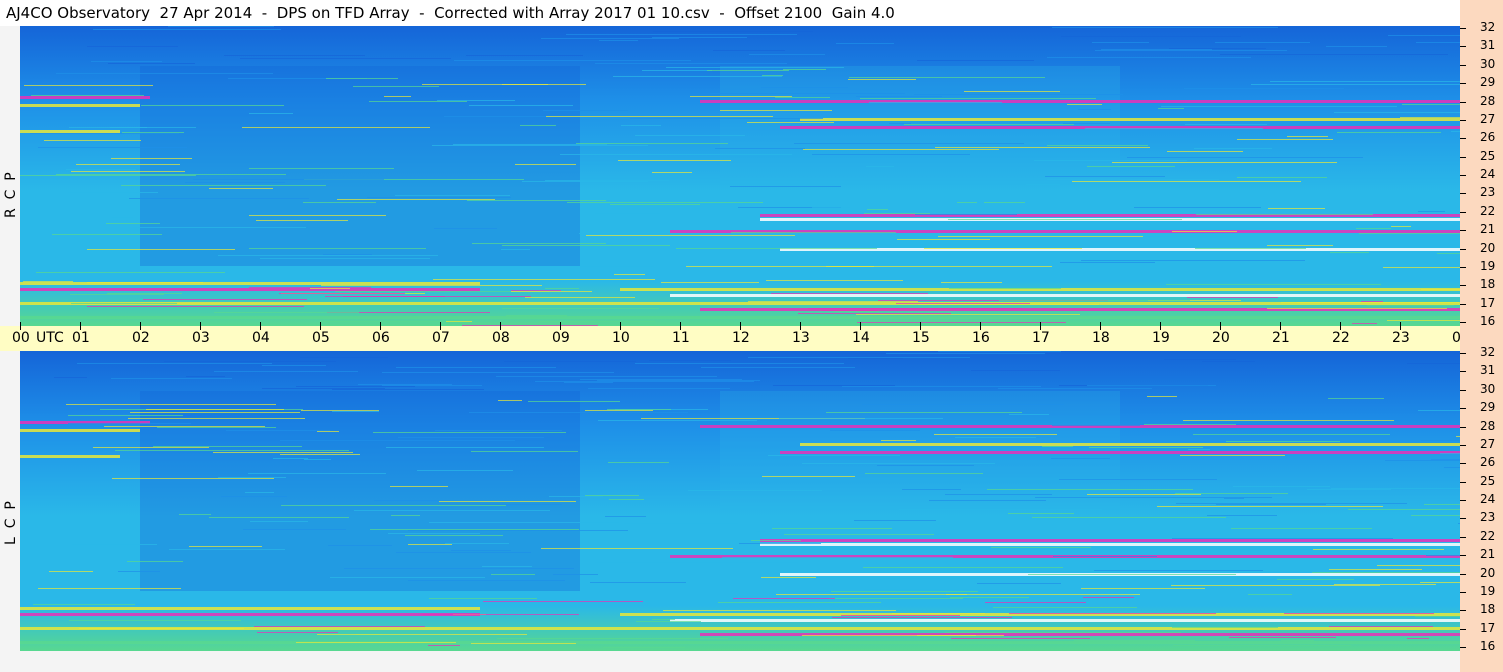  I want to click on freq-label: 24, so click(1488, 174).